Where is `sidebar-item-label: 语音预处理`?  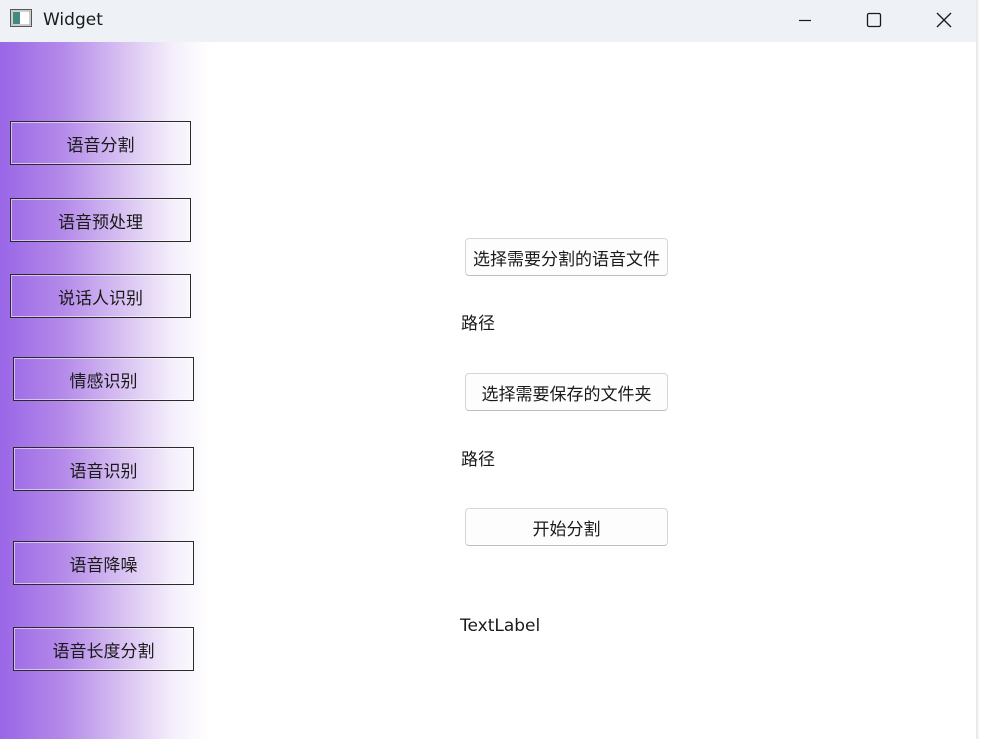
sidebar-item-label: 语音预处理 is located at coordinates (100, 222).